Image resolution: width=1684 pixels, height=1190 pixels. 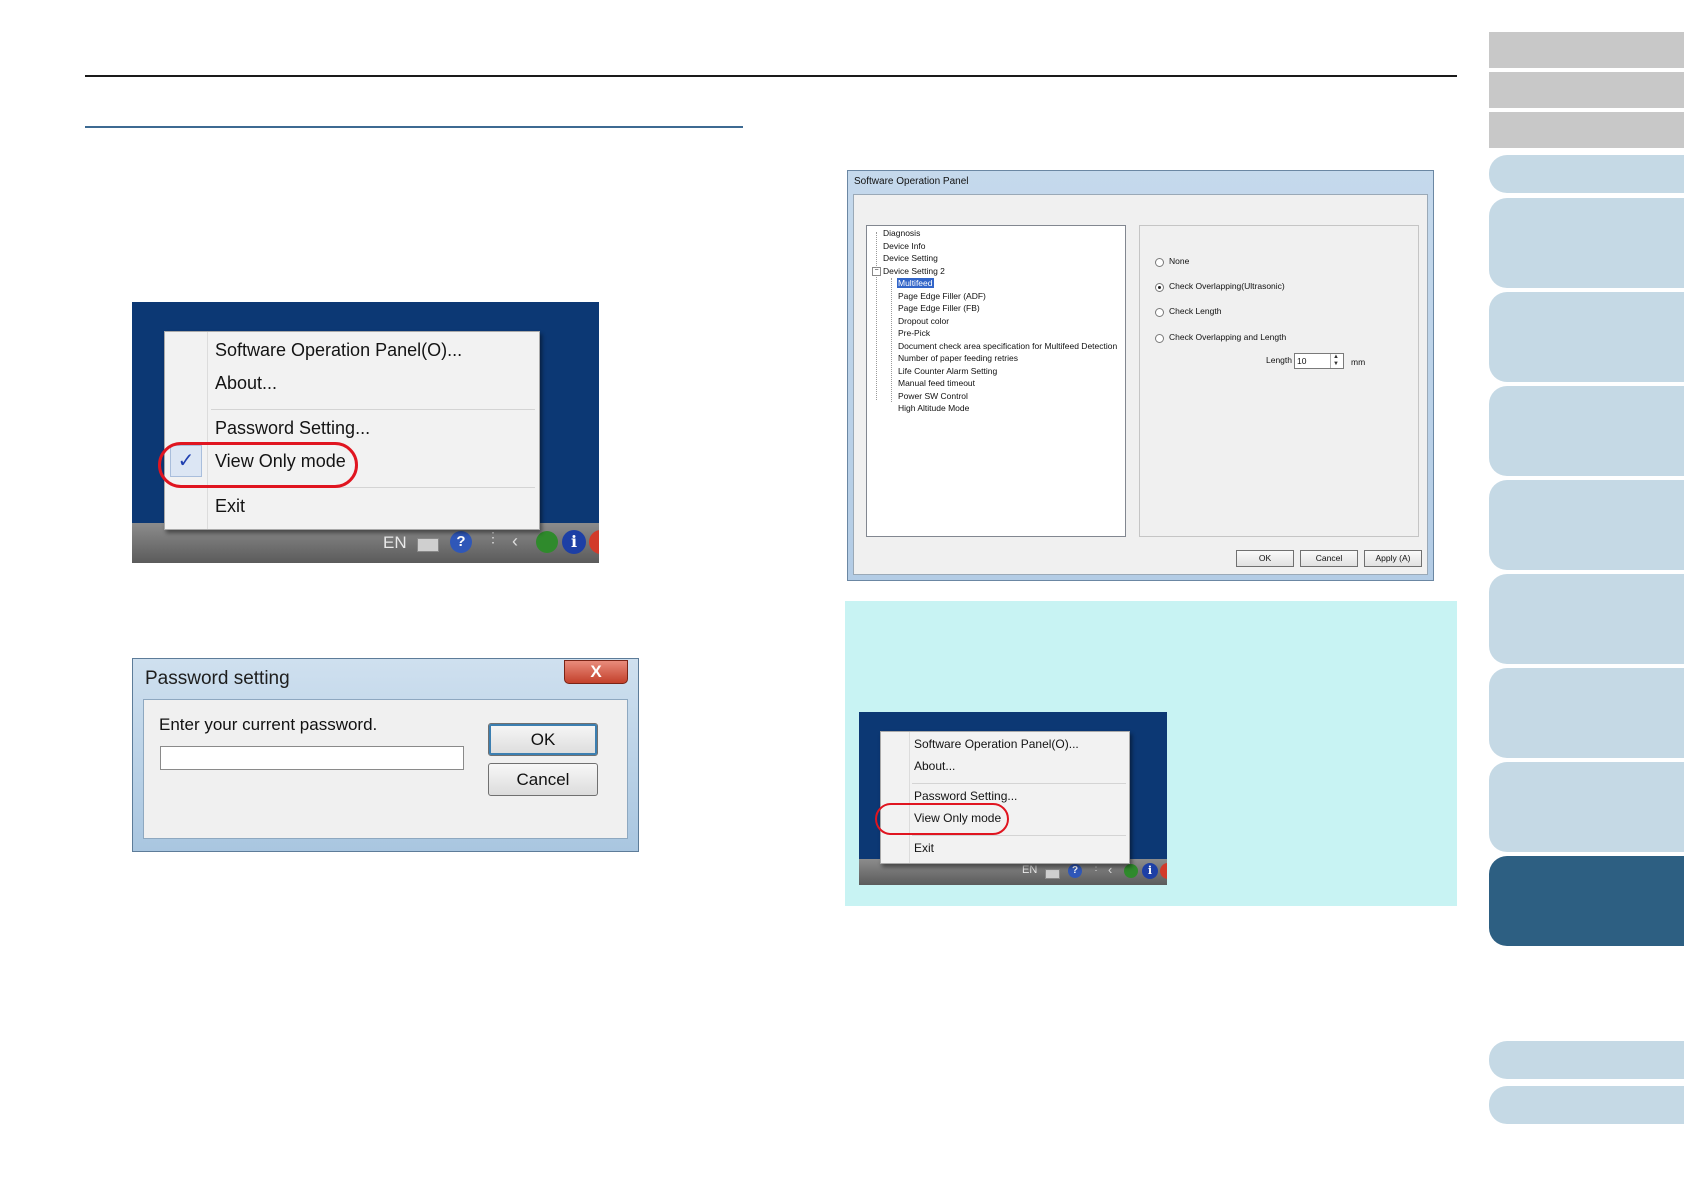 I want to click on tree-item: Page Edge Filler (ADF), so click(x=942, y=296).